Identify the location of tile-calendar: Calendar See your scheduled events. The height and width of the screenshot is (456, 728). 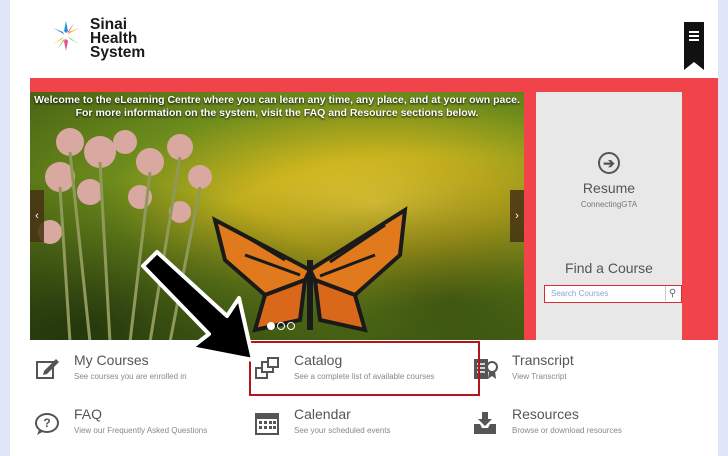
(322, 421).